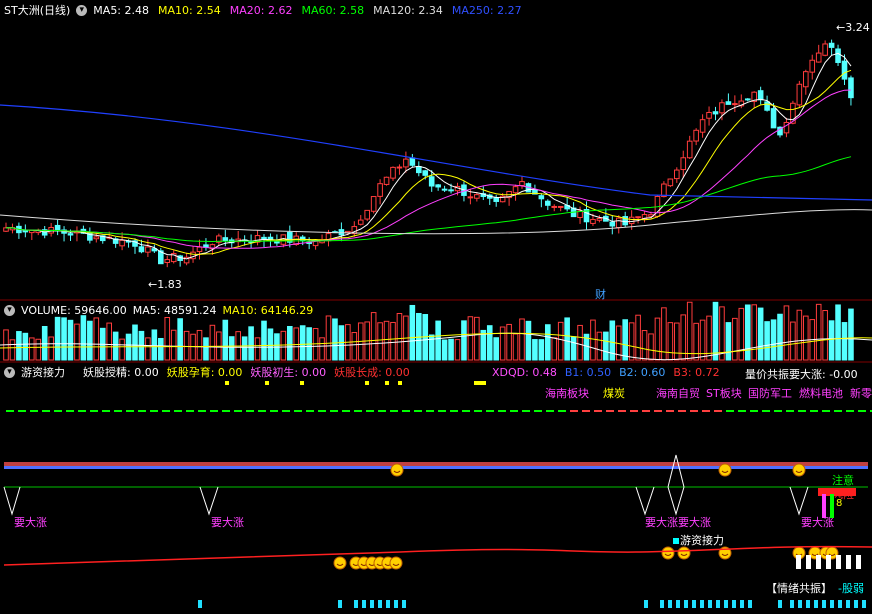 The image size is (872, 614). Describe the element at coordinates (832, 506) in the screenshot. I see `risk-bar` at that location.